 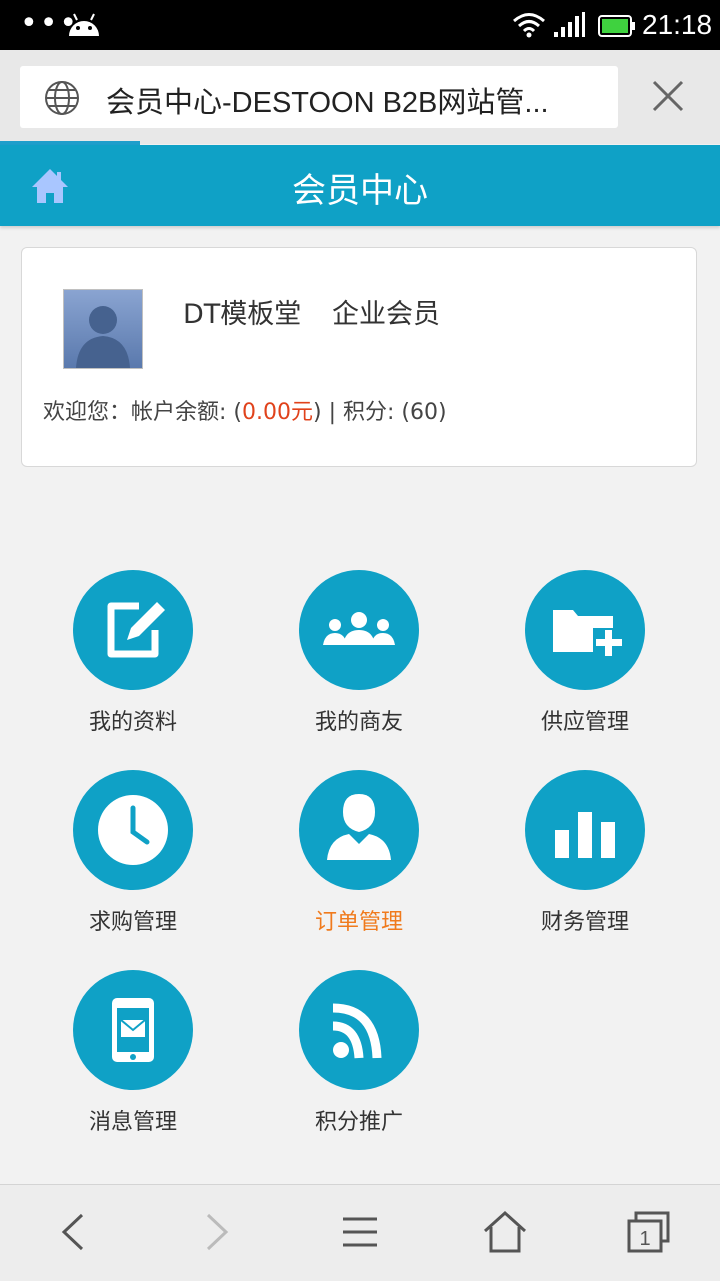 I want to click on menu-item-finance: 财务管理, so click(x=585, y=870).